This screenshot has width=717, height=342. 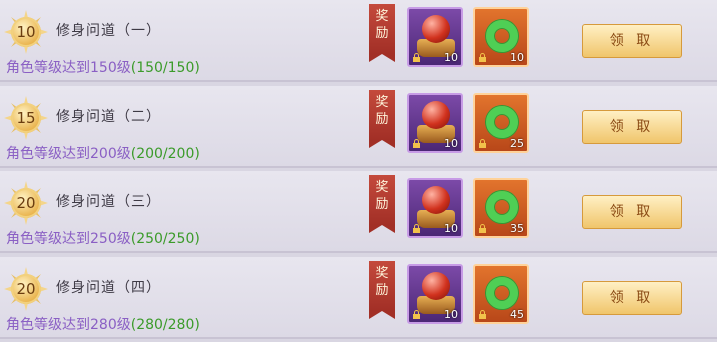 I want to click on quest-condition: 角色等级达到200级(200/200), so click(x=103, y=153).